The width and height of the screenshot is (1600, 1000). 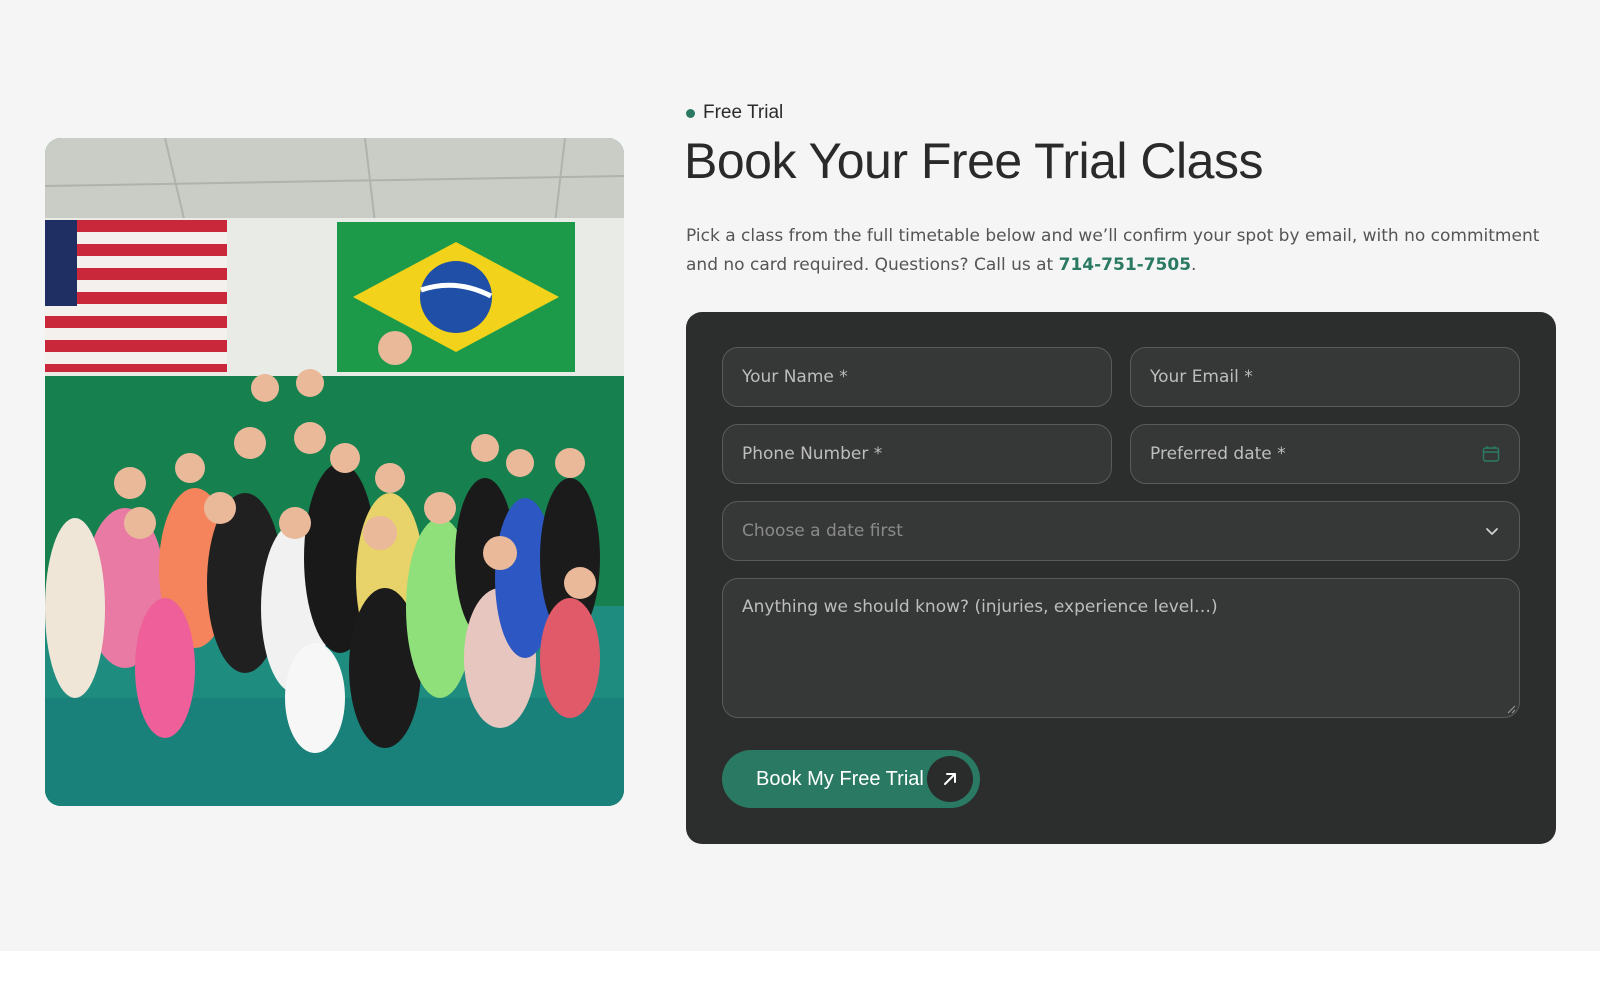 I want to click on email-input, so click(x=1325, y=377).